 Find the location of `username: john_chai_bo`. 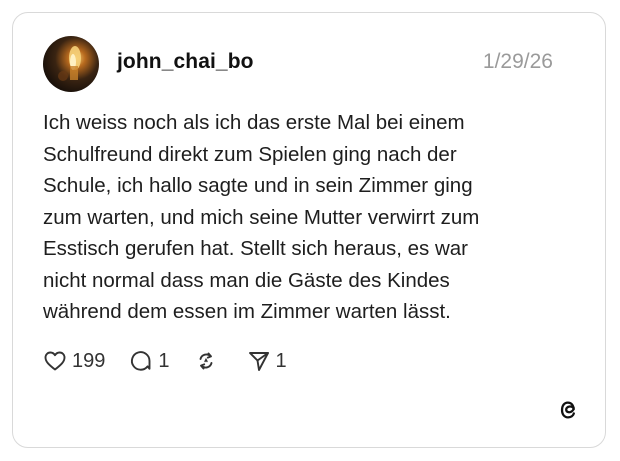

username: john_chai_bo is located at coordinates (185, 62).